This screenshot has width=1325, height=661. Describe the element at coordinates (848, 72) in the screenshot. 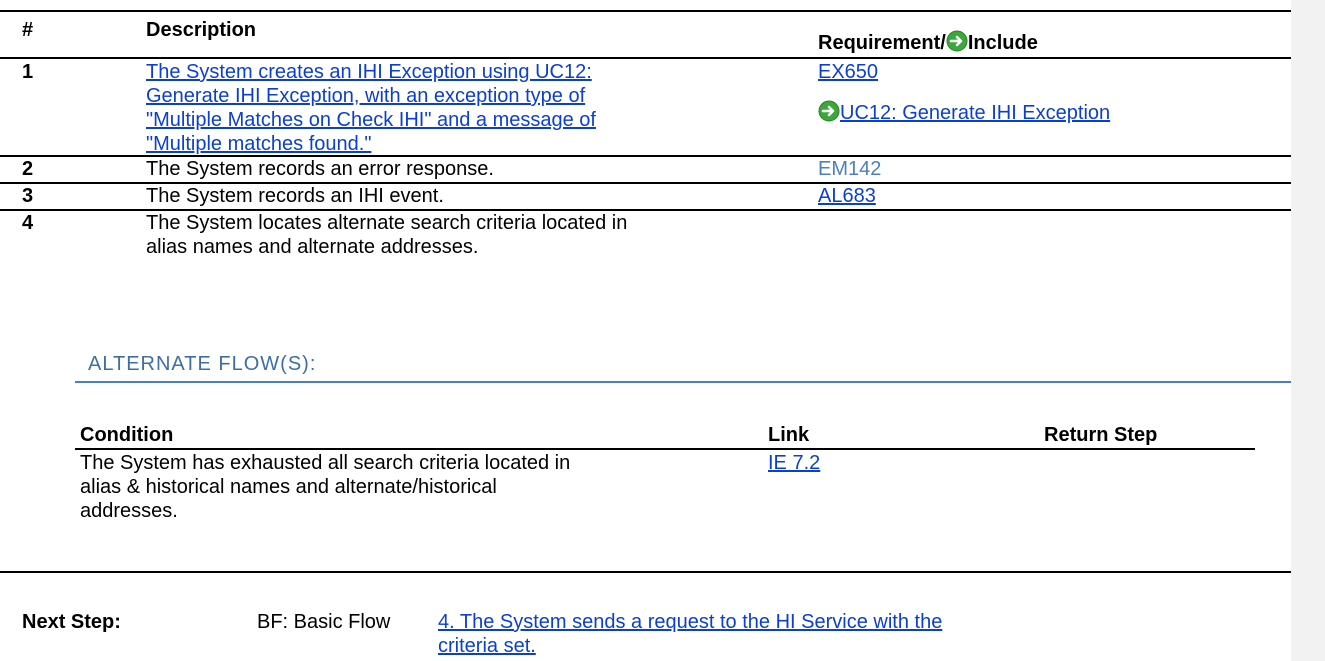

I see `requirement-link-ex650: EX650` at that location.